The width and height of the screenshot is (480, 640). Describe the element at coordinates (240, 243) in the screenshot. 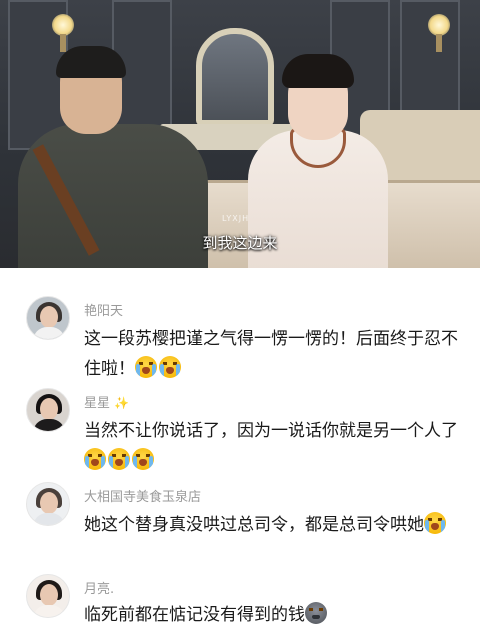

I see `video-subtitle: 到我这边来` at that location.